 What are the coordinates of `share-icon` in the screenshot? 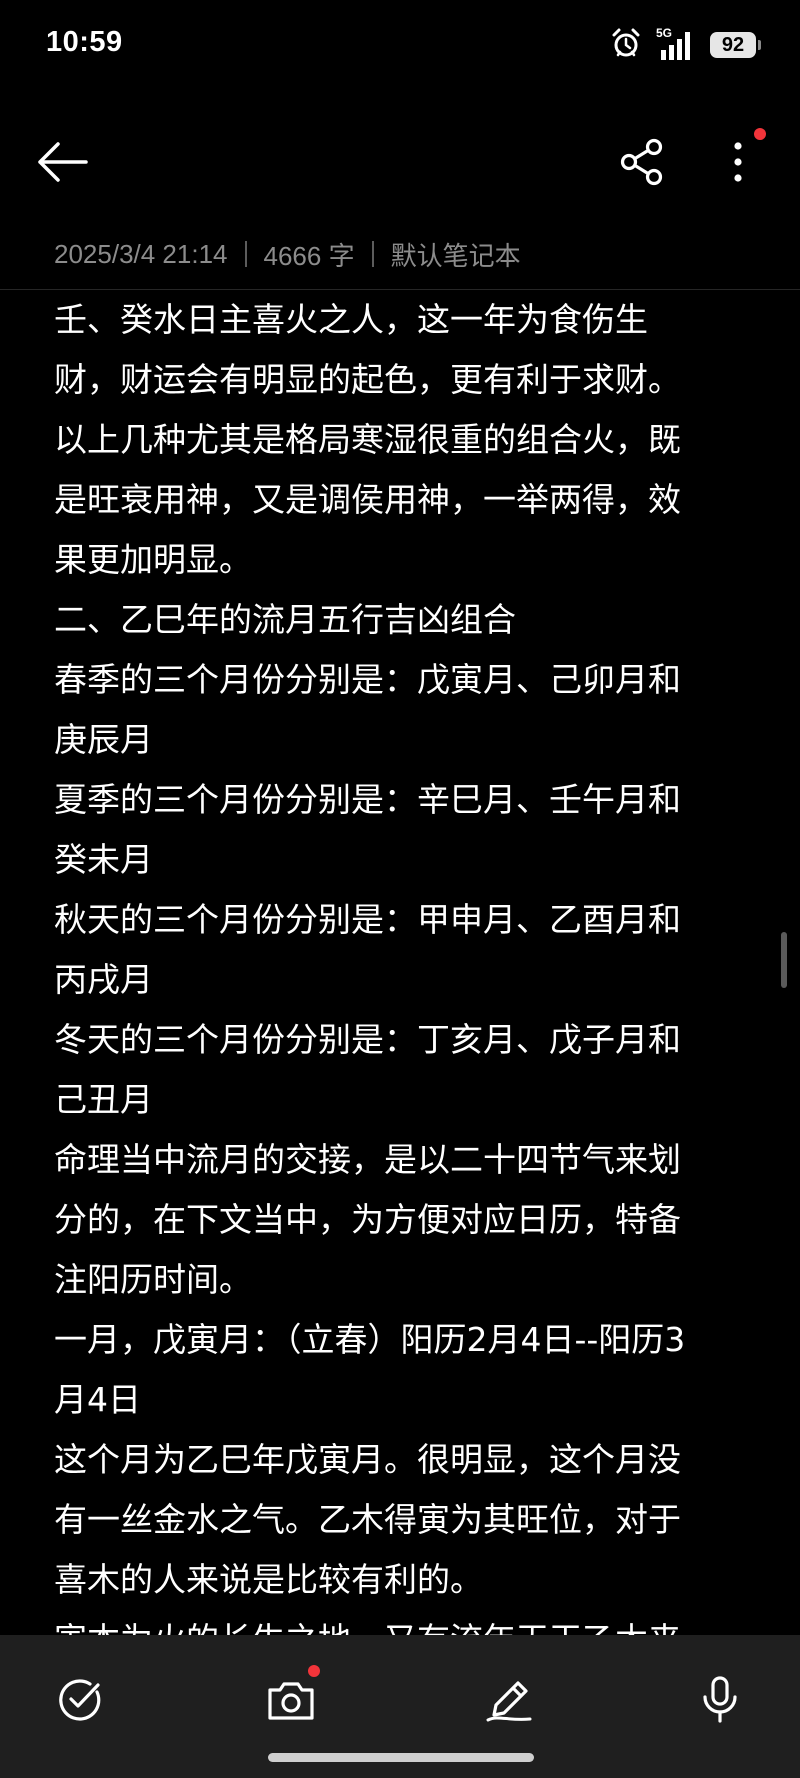 It's located at (641, 162).